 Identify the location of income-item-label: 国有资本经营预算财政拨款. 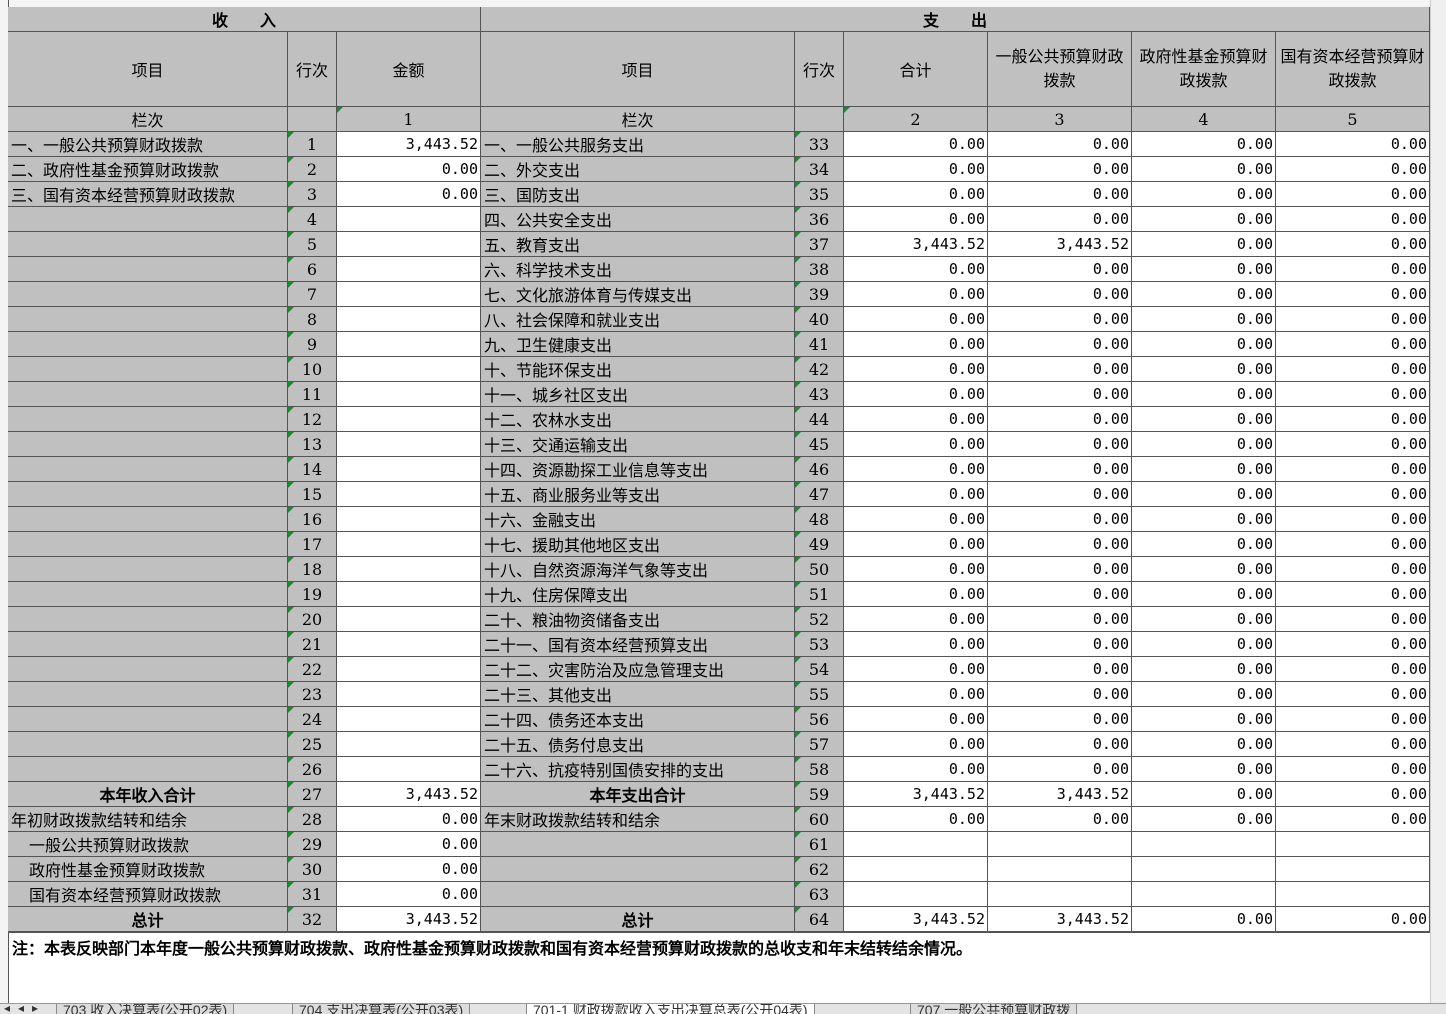
(148, 894).